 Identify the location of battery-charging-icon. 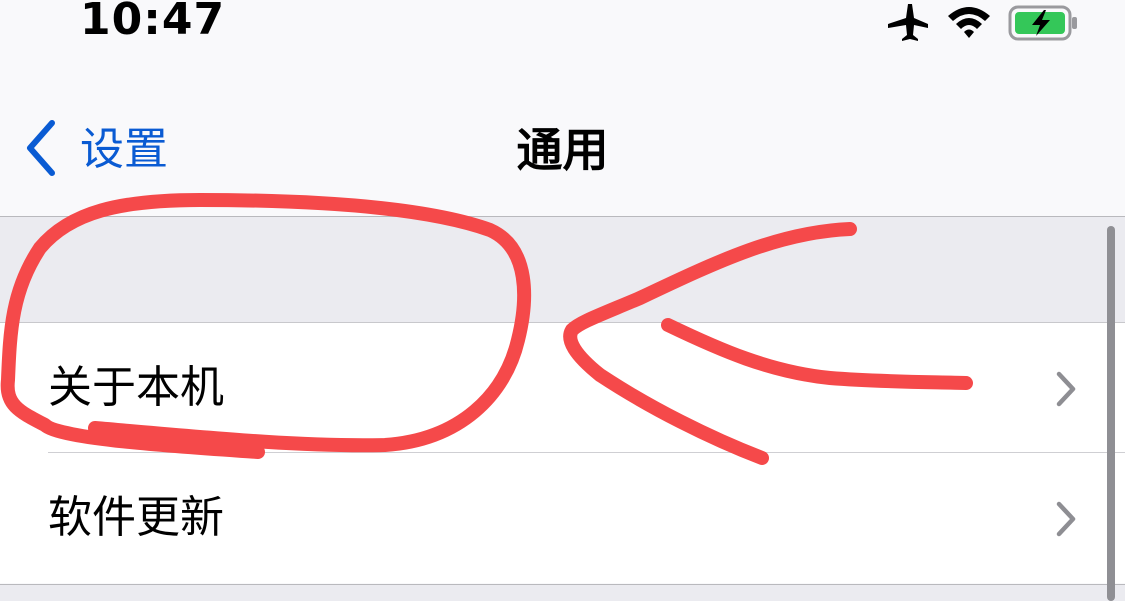
(1044, 24).